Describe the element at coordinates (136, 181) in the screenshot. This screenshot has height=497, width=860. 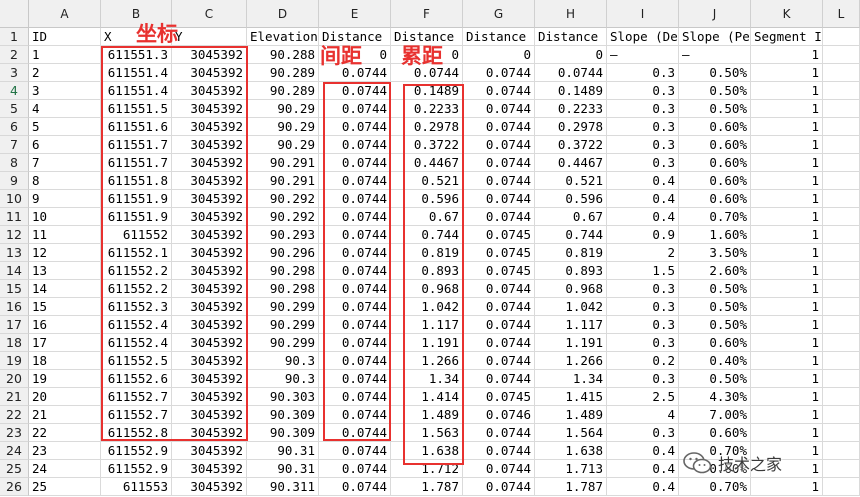
I see `table-cell: 611551.8` at that location.